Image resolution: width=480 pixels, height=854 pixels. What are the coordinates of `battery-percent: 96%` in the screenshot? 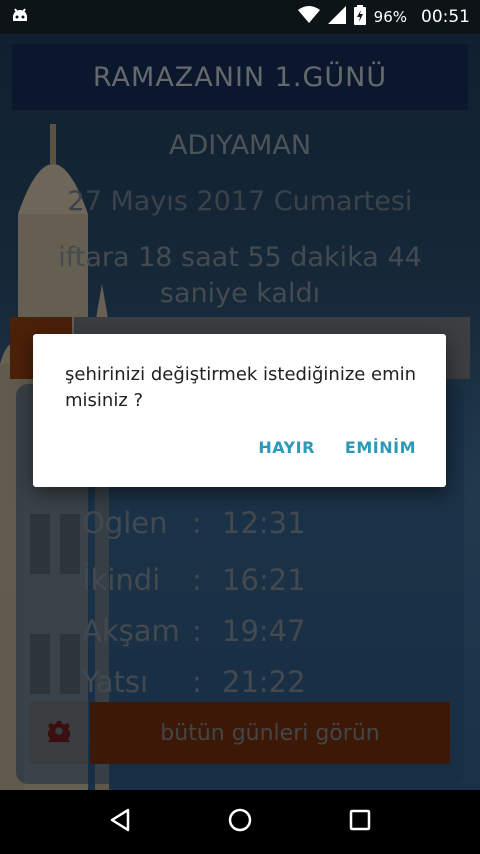 It's located at (390, 17).